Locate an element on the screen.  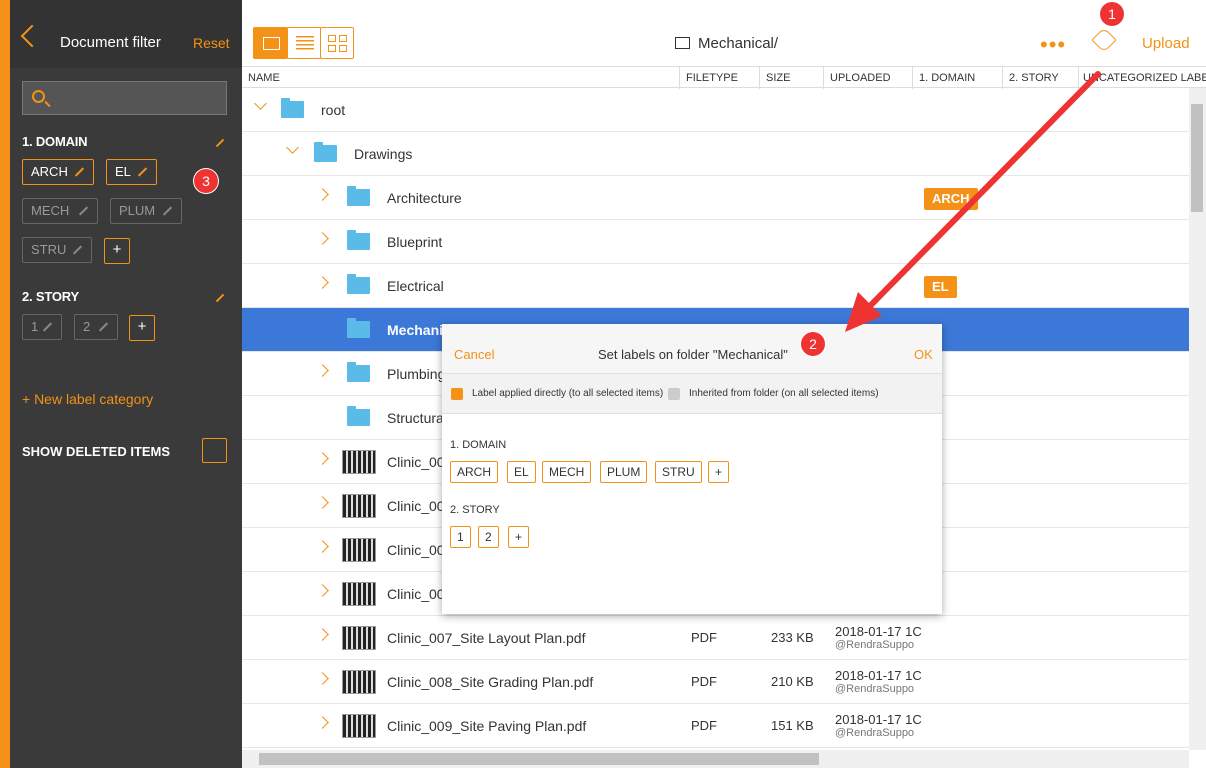
add-story-label-button: + is located at coordinates (142, 328).